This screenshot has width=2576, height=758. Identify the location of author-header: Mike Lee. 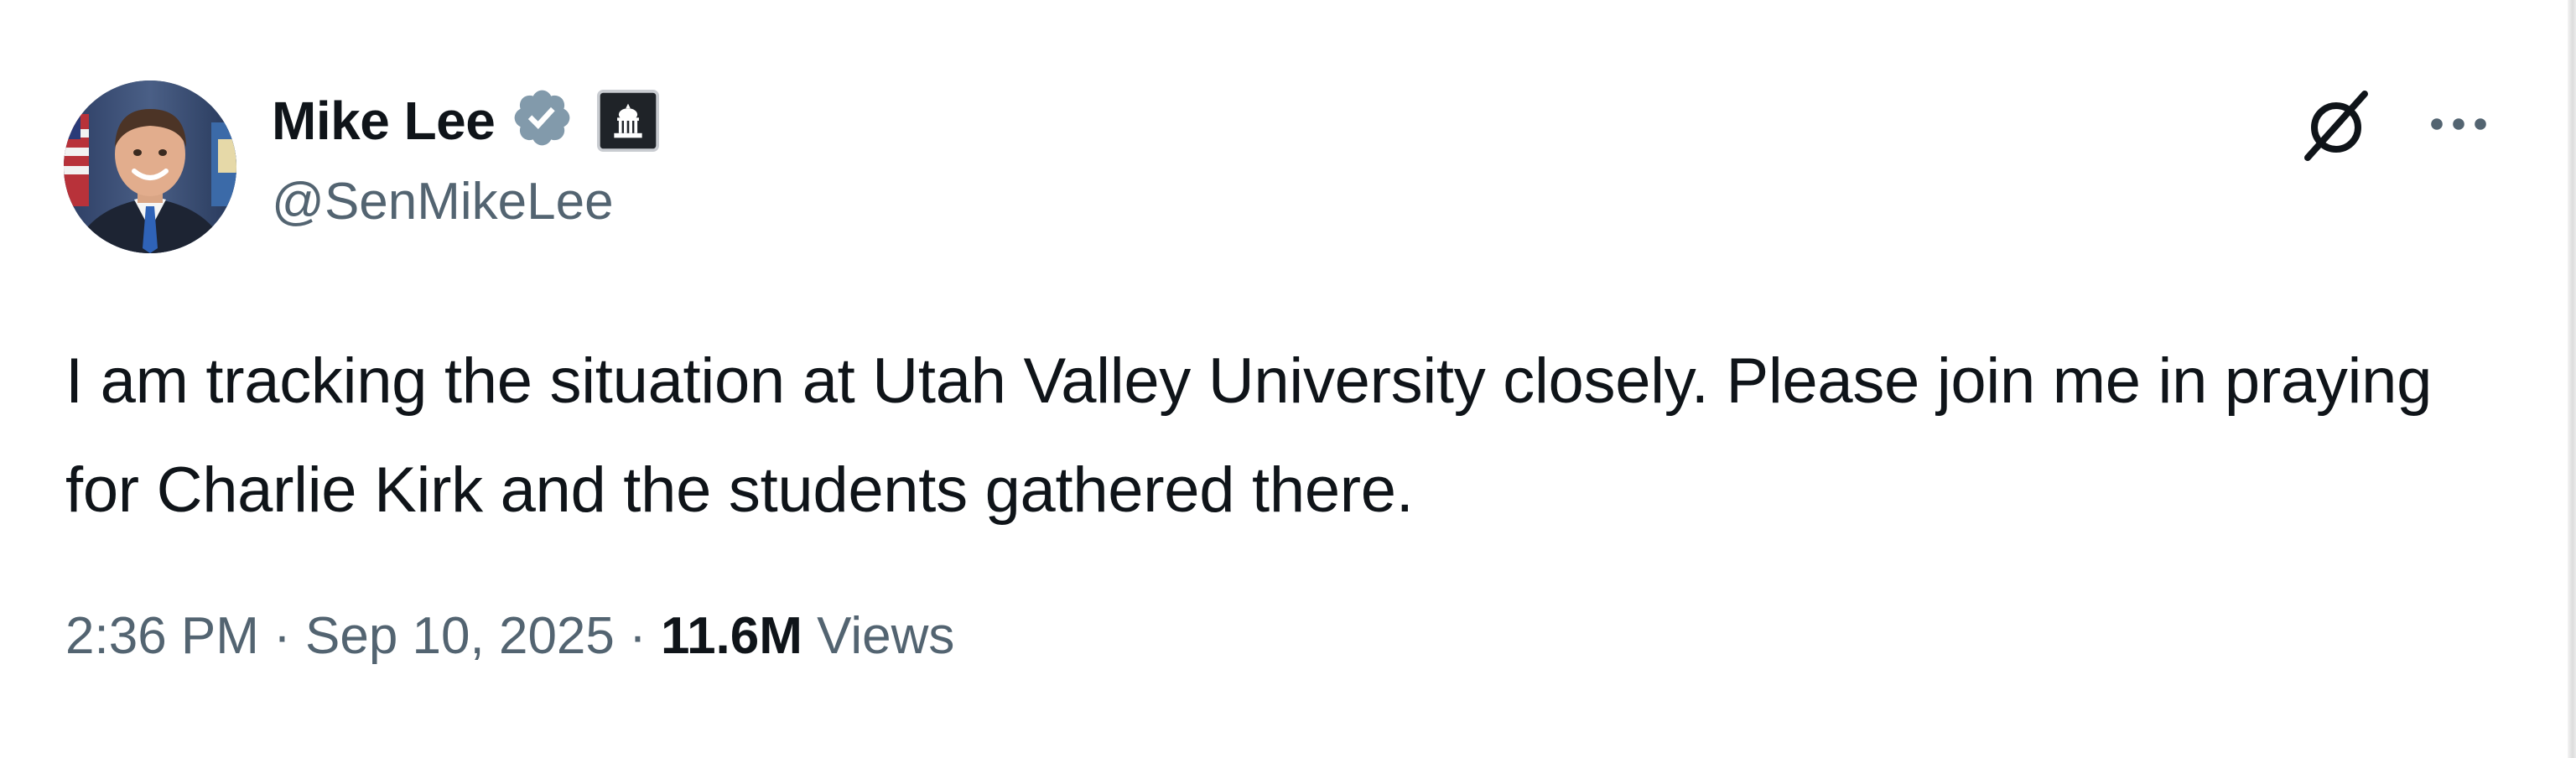
(466, 121).